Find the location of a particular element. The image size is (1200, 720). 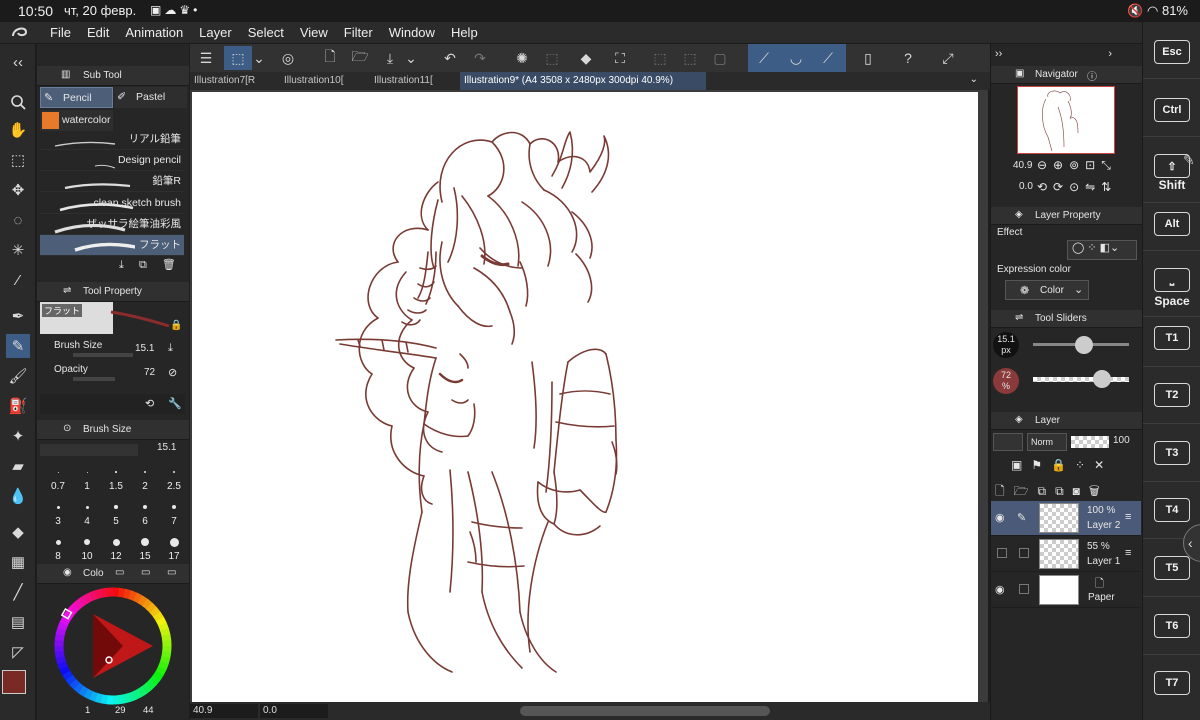

navigator-rotation-value: 0.0 is located at coordinates (1026, 186).